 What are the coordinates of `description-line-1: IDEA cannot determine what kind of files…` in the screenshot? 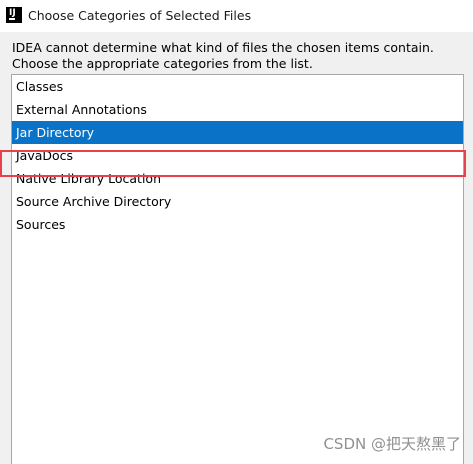 It's located at (223, 47).